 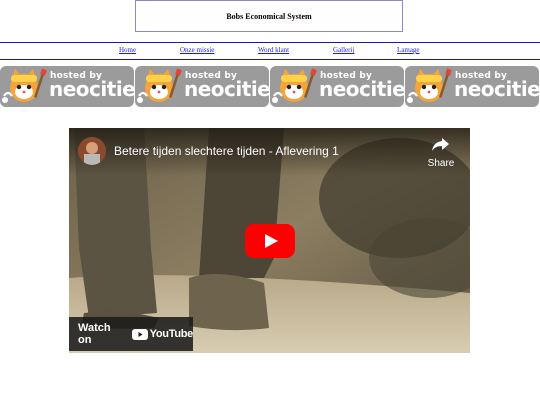 I want to click on youtube-wordmark: YouTube, so click(x=171, y=334).